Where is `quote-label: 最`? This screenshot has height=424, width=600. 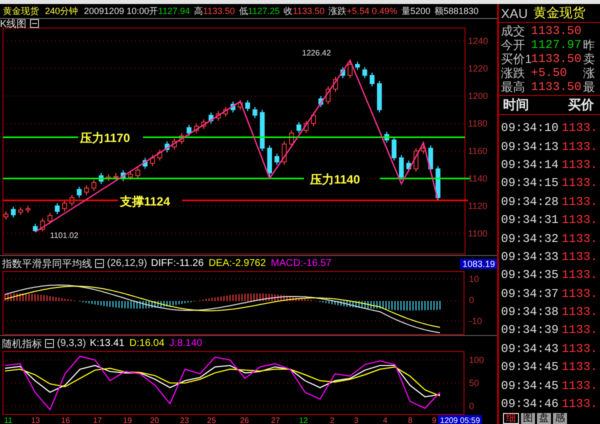
quote-label: 最 is located at coordinates (589, 87).